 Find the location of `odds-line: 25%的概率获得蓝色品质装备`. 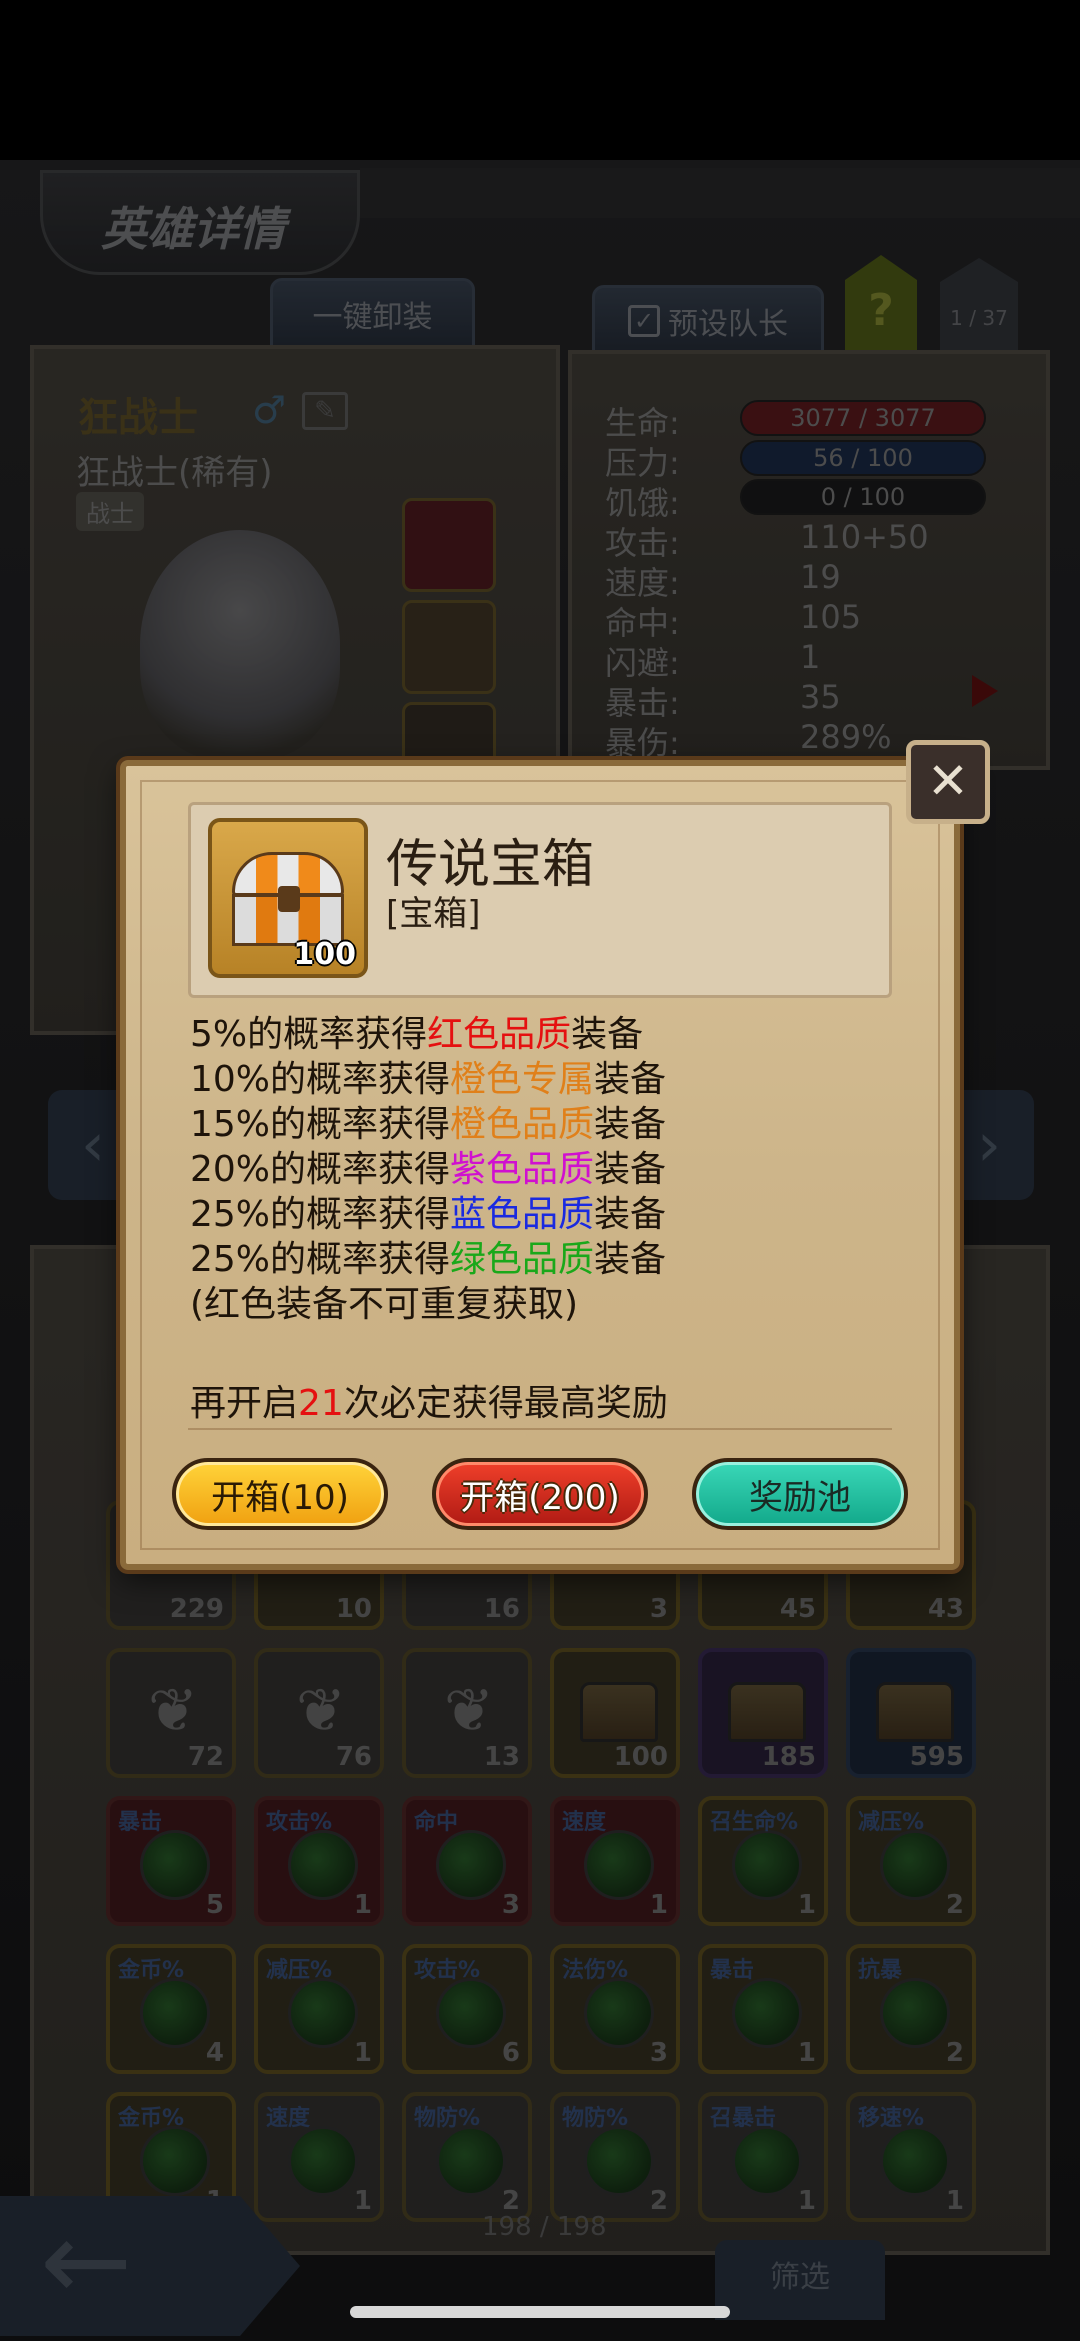

odds-line: 25%的概率获得蓝色品质装备 is located at coordinates (428, 1214).